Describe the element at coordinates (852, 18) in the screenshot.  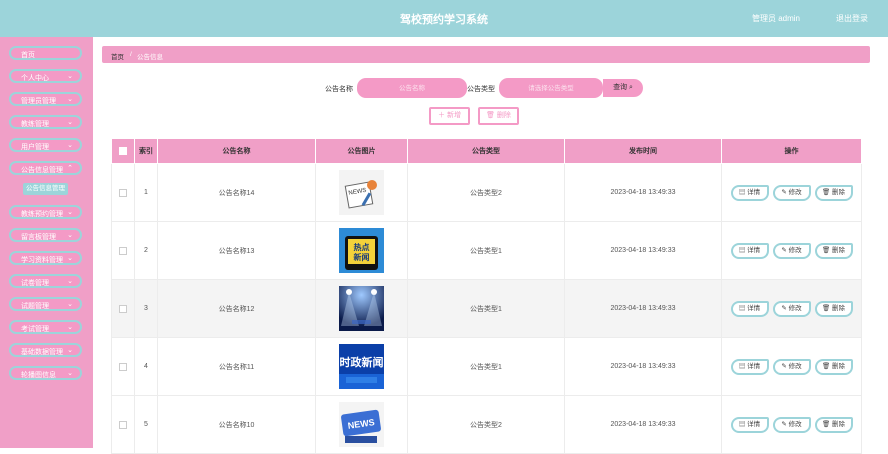
I see `logout-link: 退出登录` at that location.